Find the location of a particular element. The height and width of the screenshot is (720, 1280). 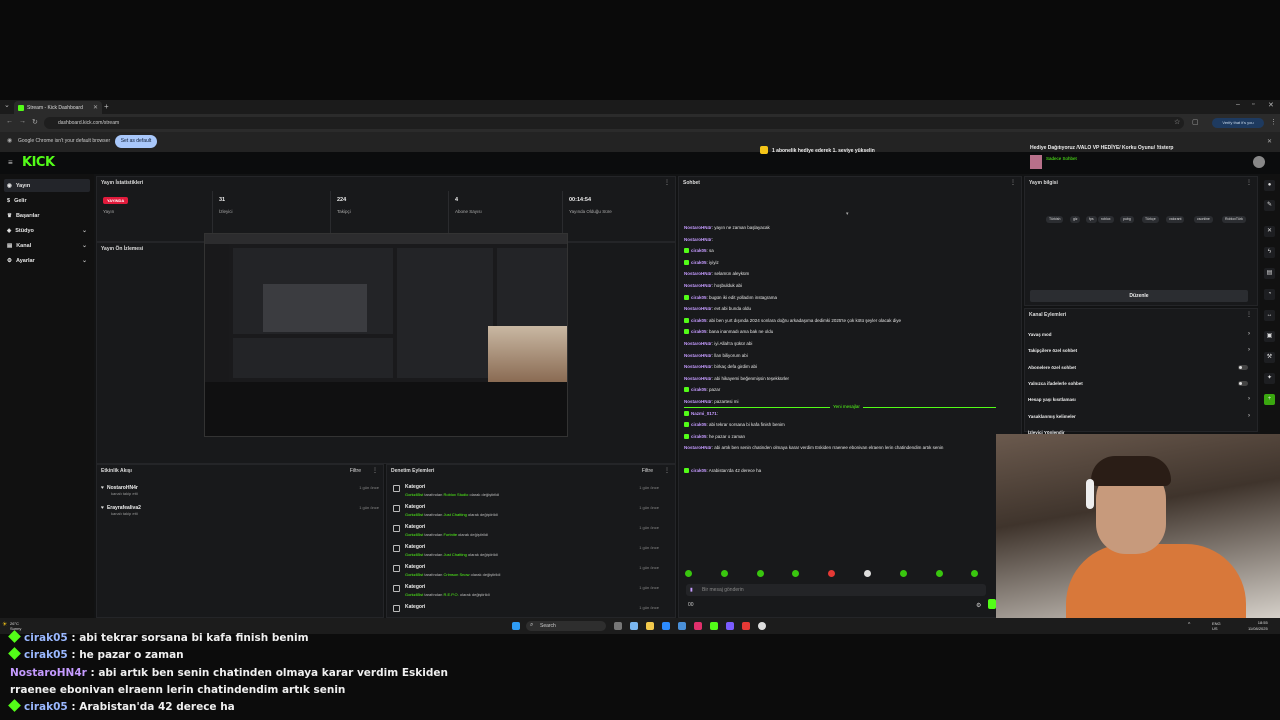

store-icon is located at coordinates (682, 626).